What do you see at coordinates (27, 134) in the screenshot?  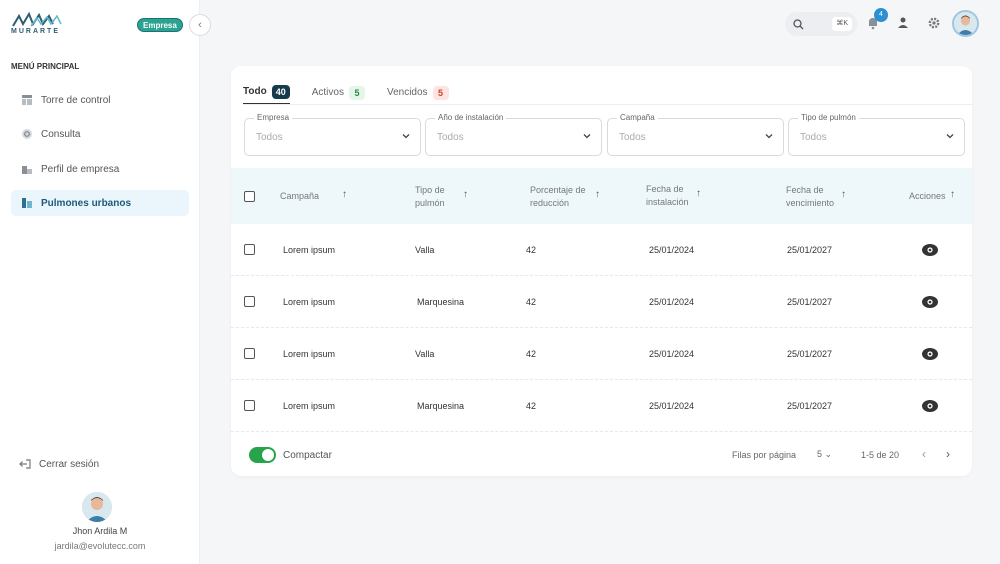 I see `search-doc-icon` at bounding box center [27, 134].